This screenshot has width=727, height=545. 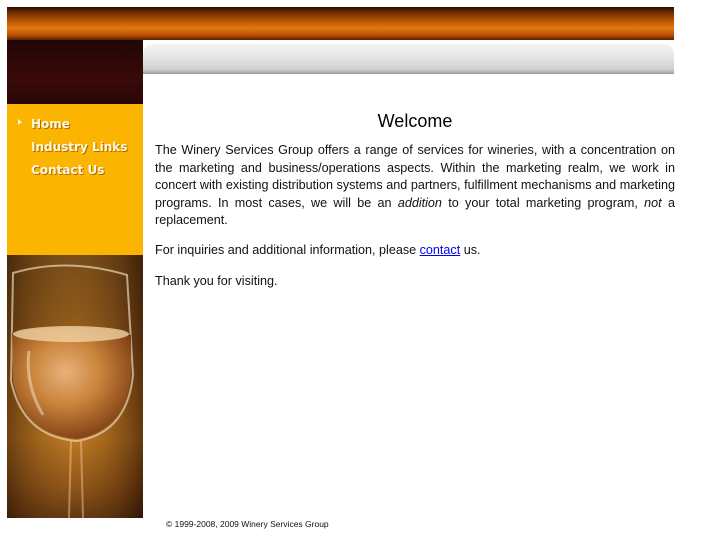 I want to click on content-tab-bar, so click(x=408, y=59).